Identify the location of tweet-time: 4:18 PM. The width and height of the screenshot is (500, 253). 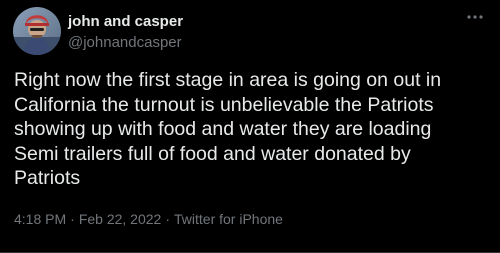
(40, 219).